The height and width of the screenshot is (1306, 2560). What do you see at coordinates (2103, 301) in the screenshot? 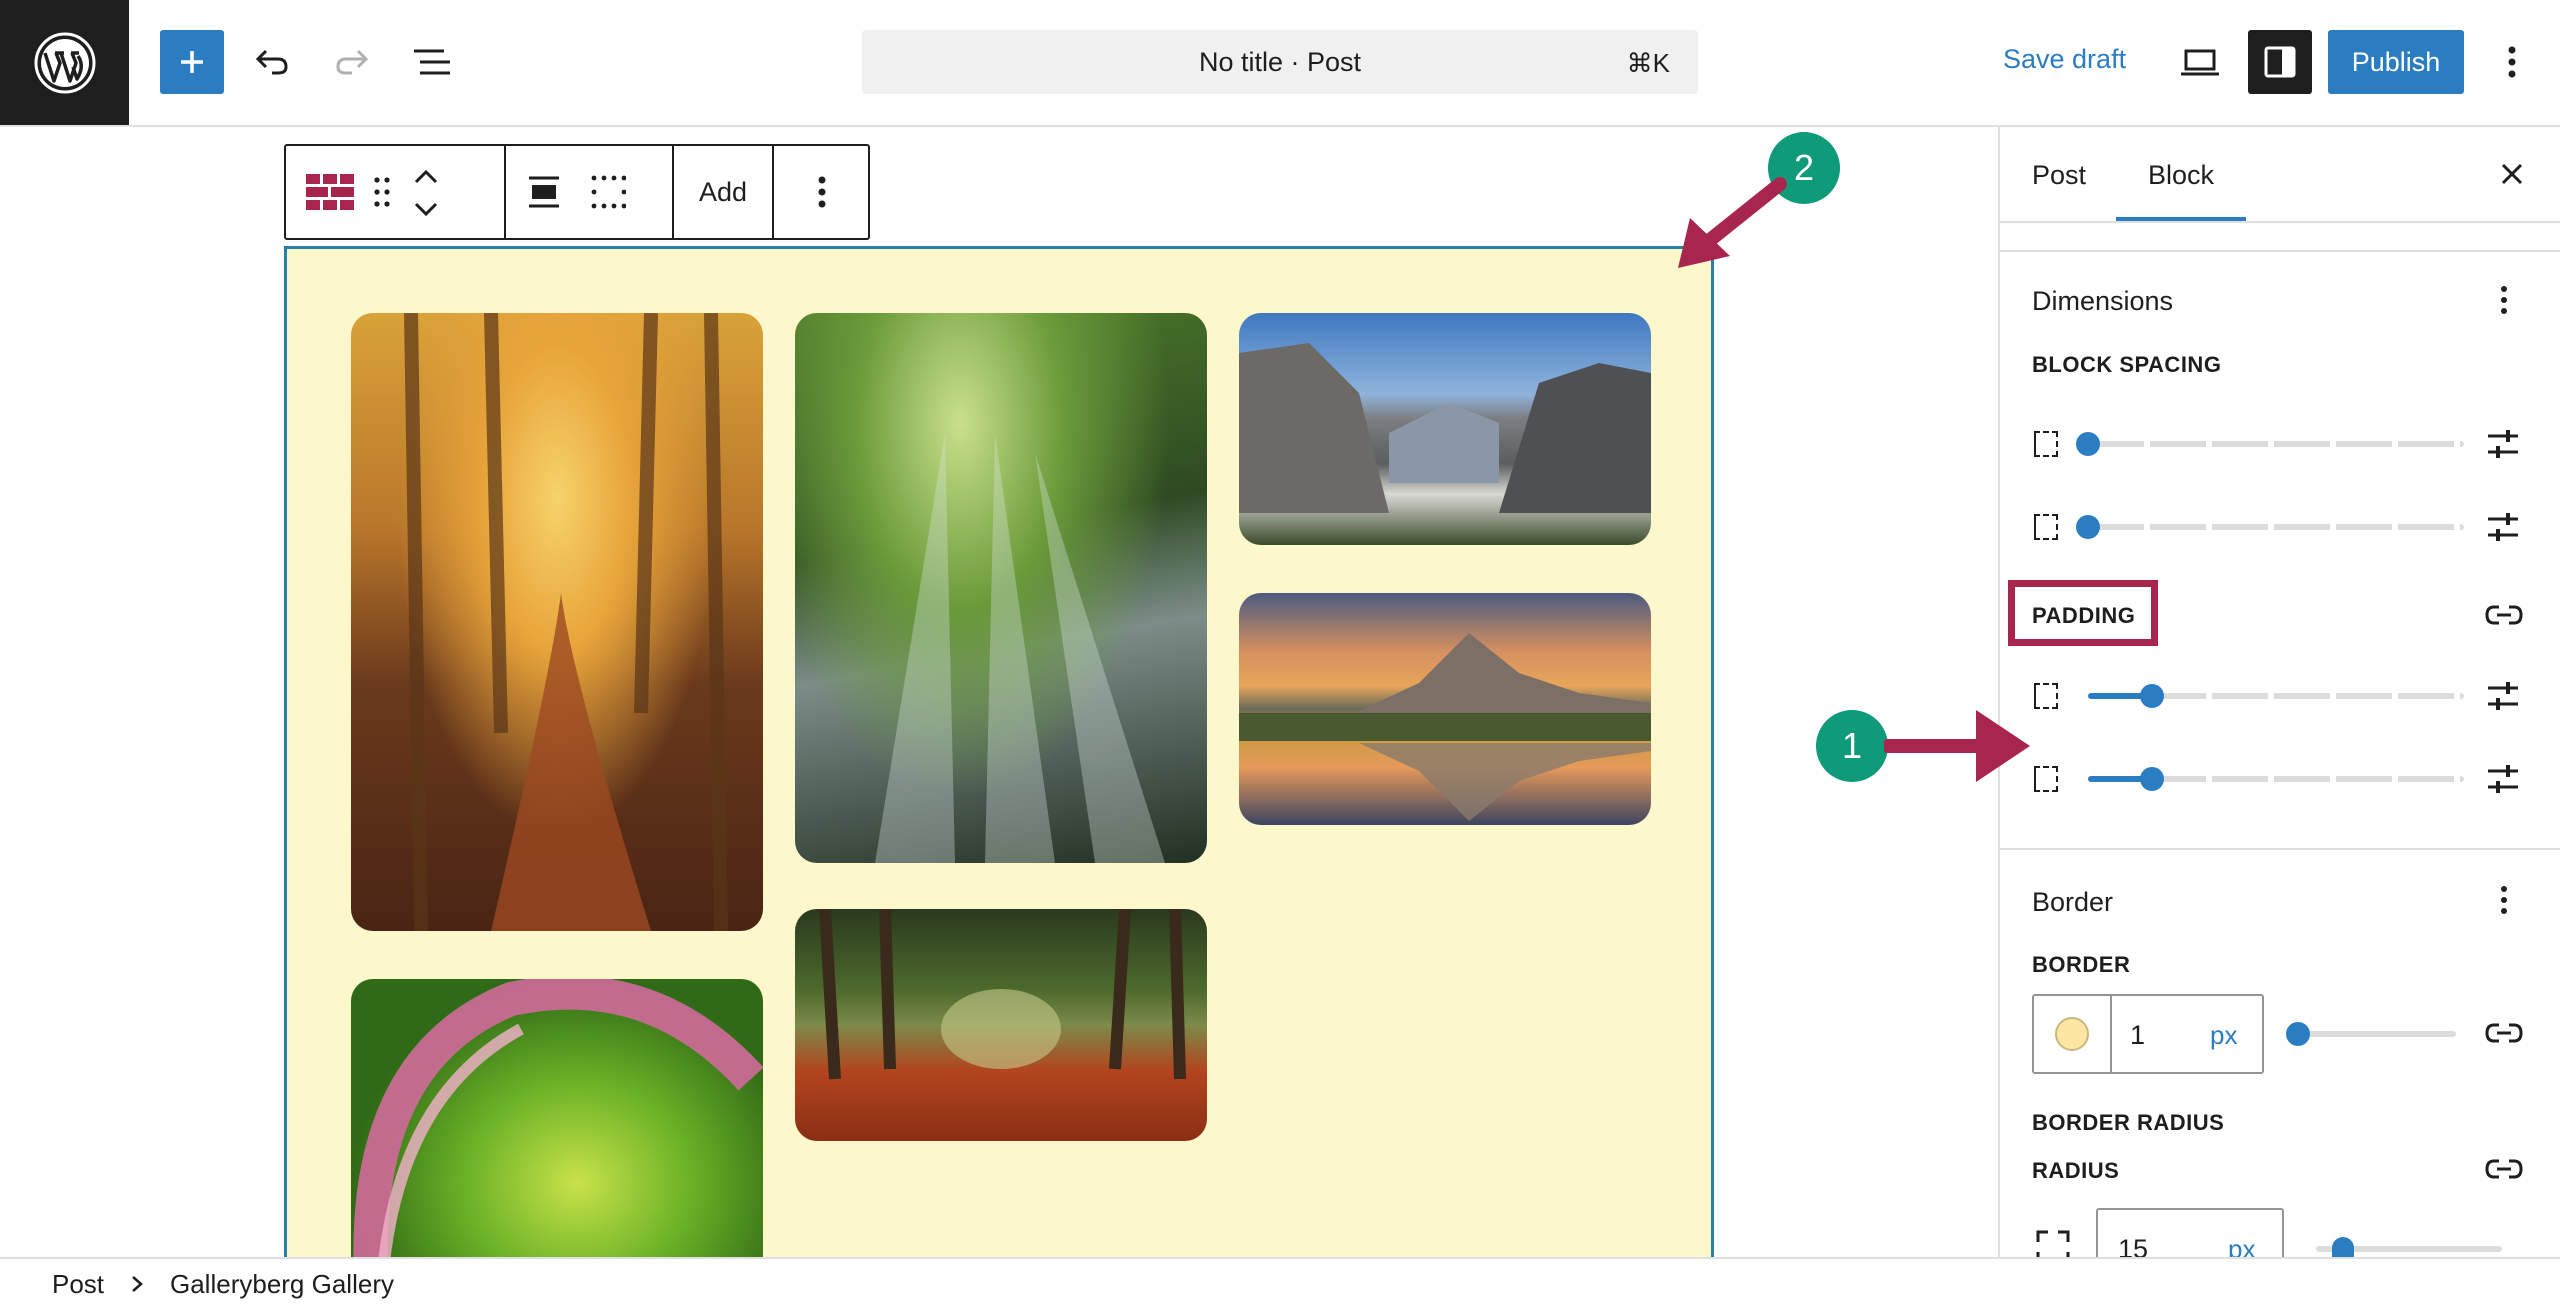
I see `dimensions-heading: Dimensions` at bounding box center [2103, 301].